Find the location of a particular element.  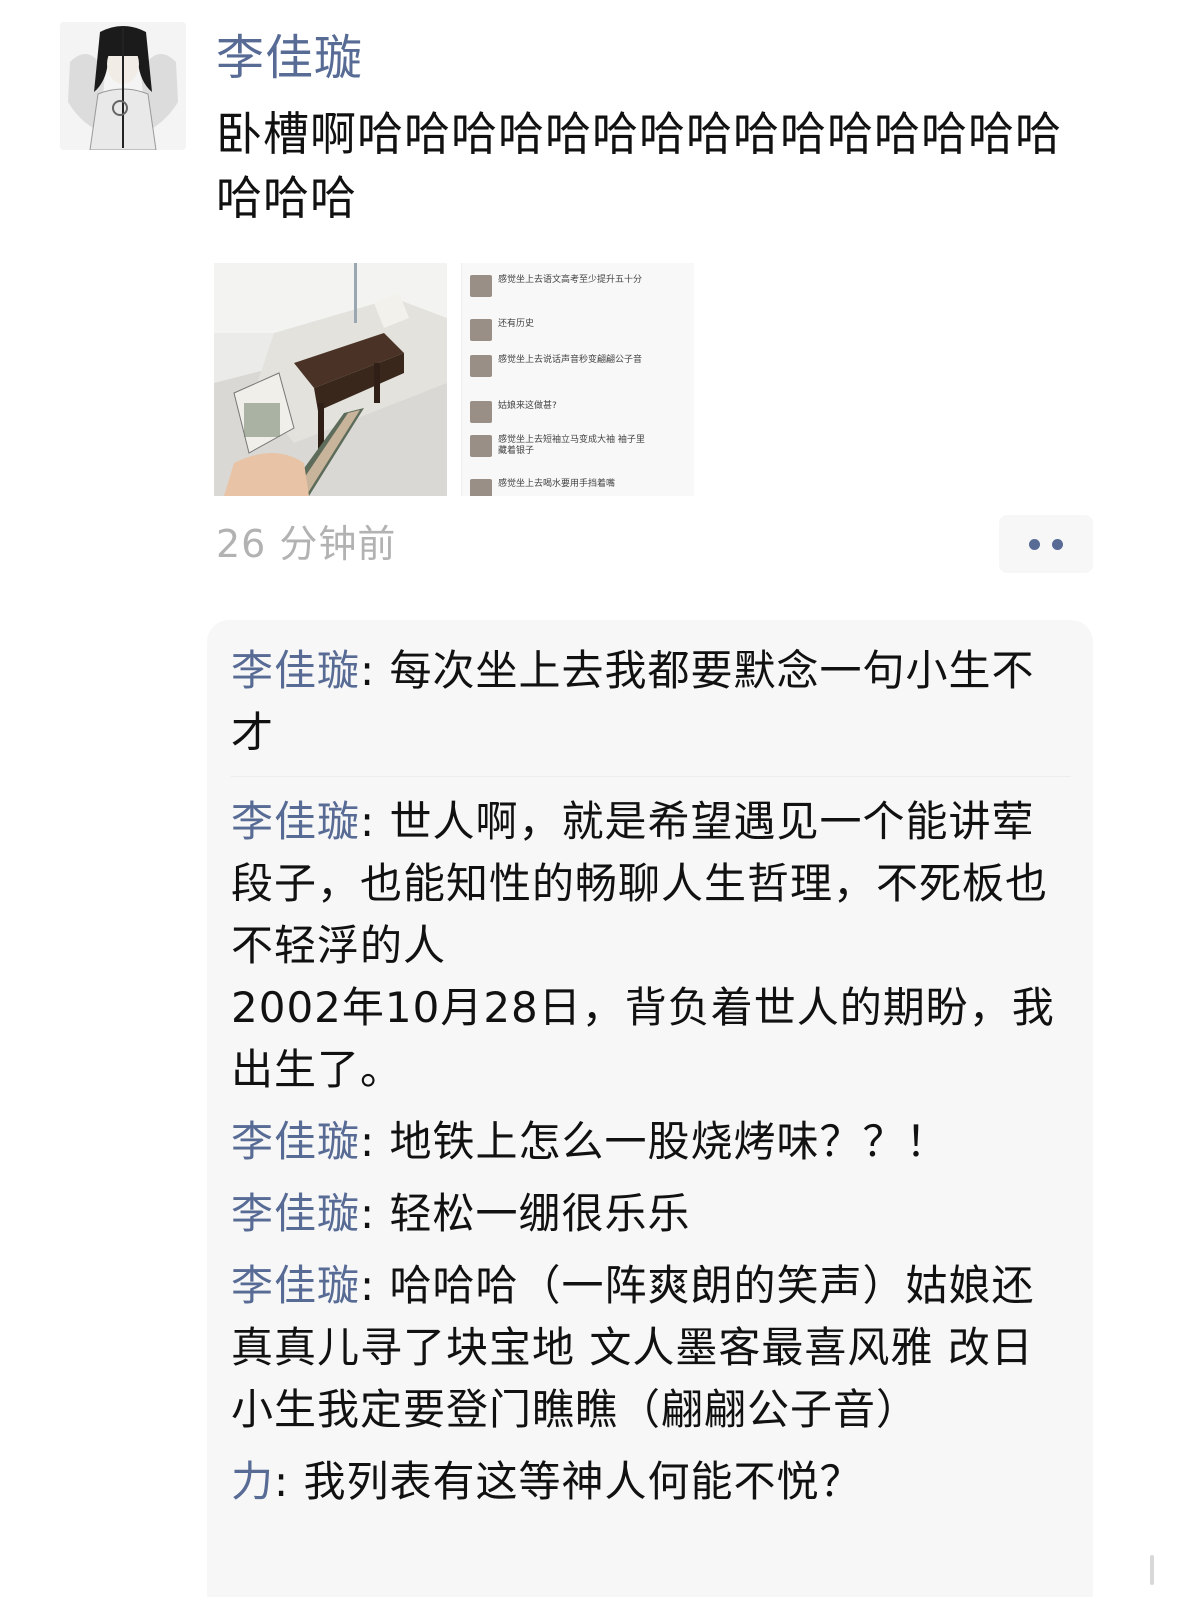

comment-text: 地铁上怎么一股烧烤味？？！ is located at coordinates (669, 1141).